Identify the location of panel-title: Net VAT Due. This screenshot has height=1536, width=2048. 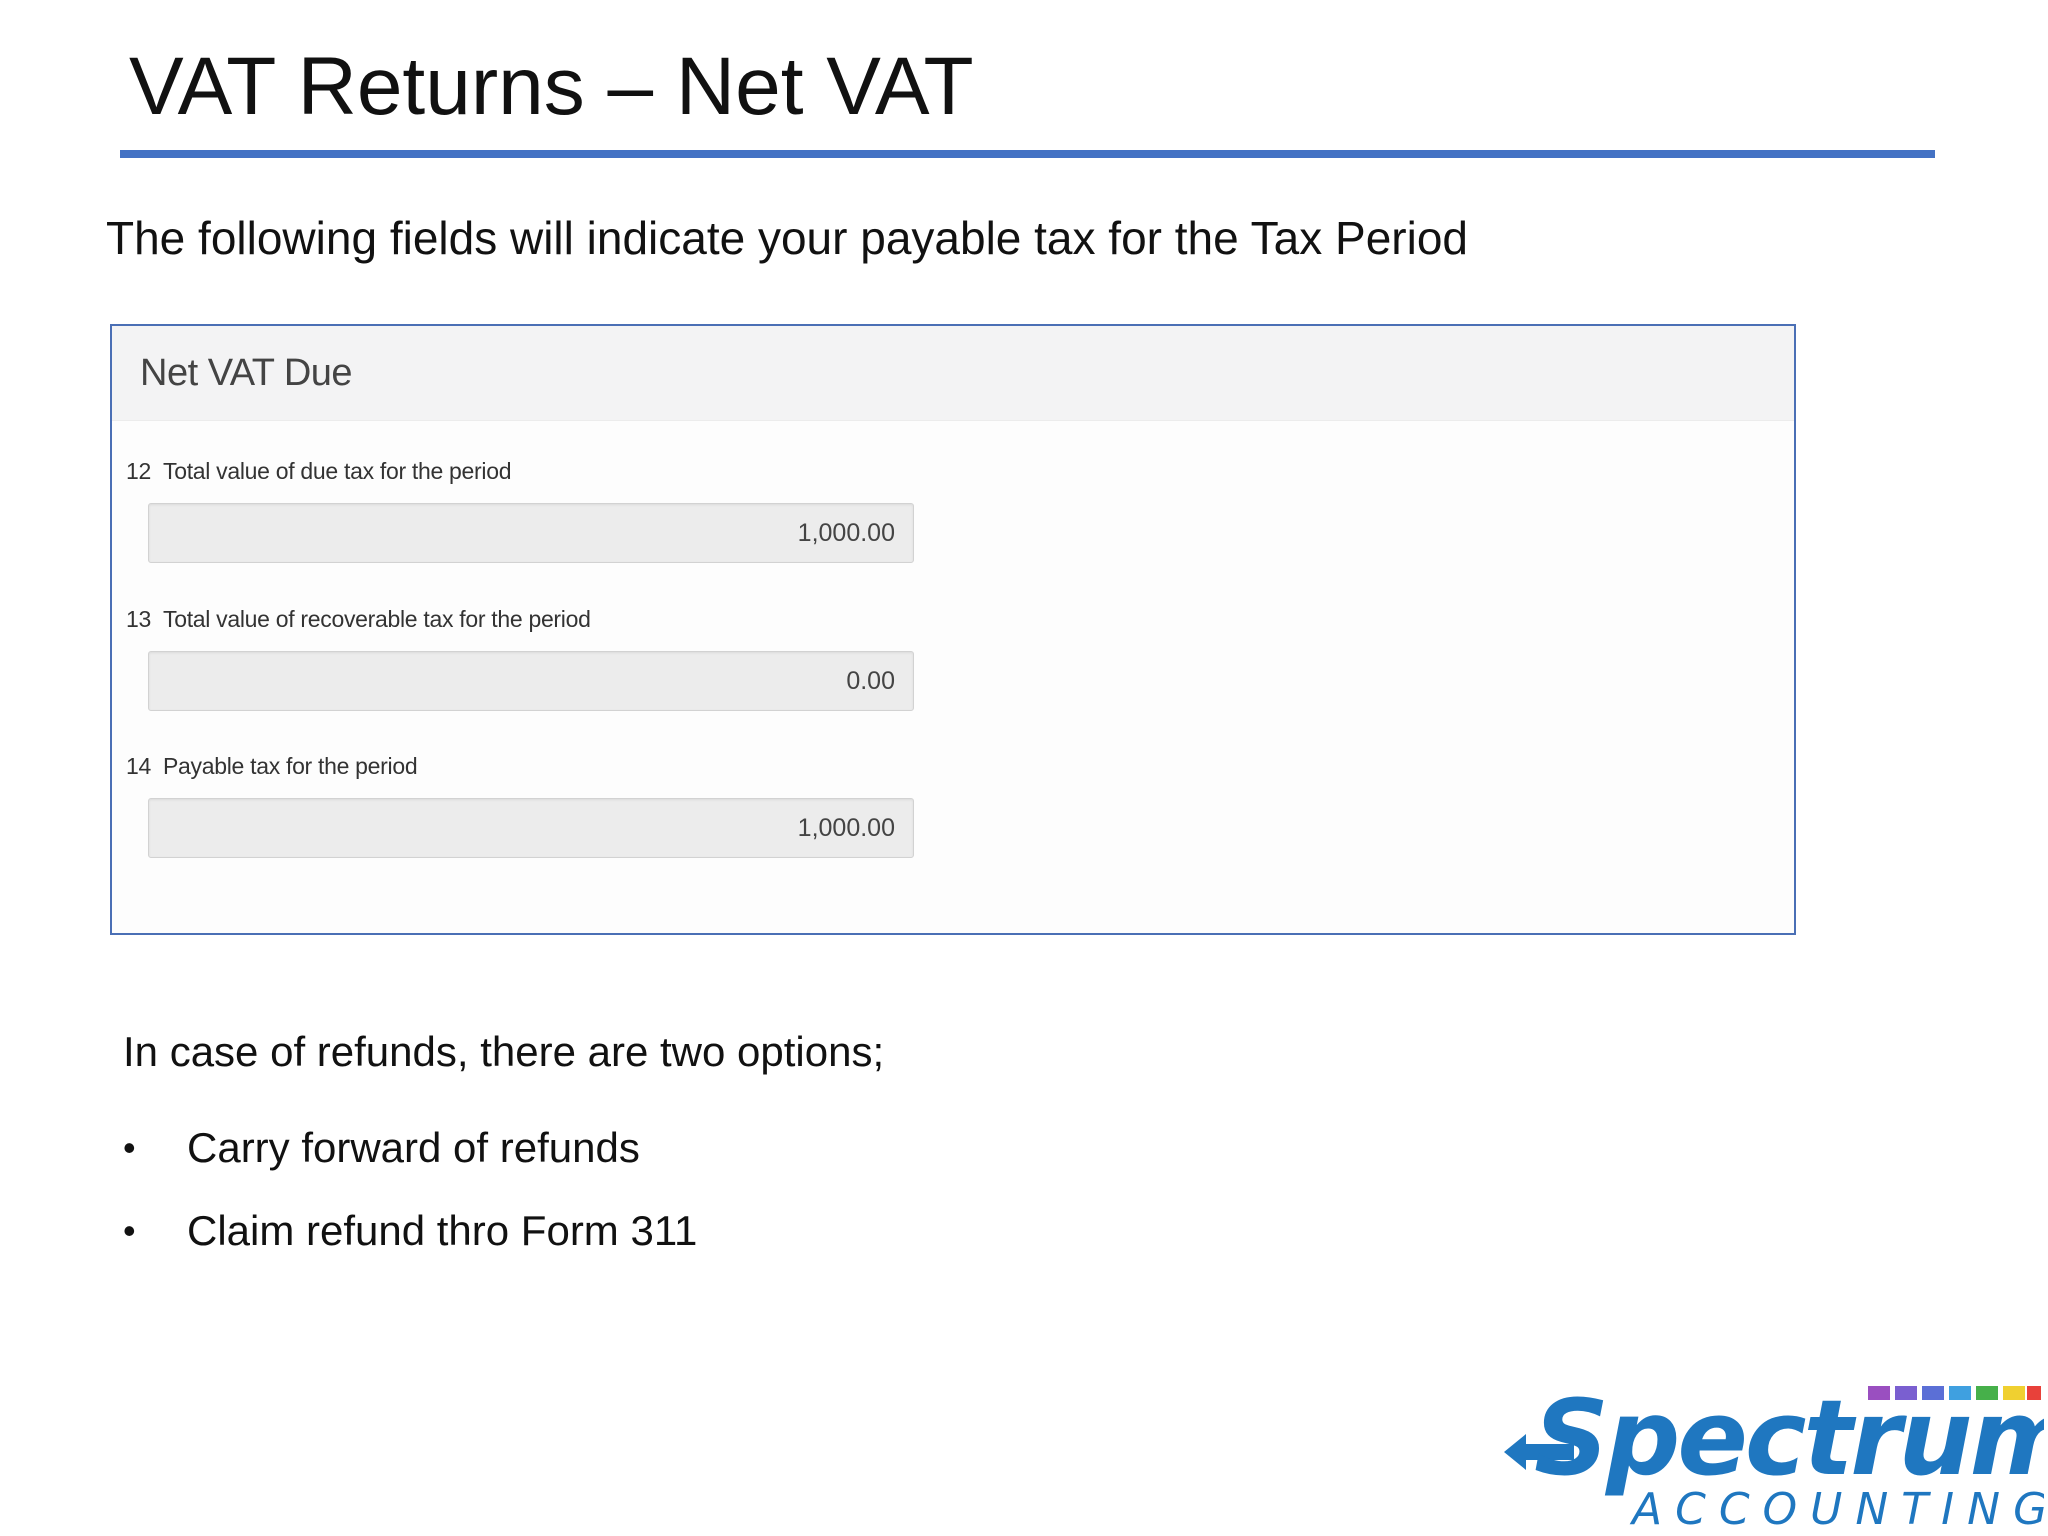
(246, 373).